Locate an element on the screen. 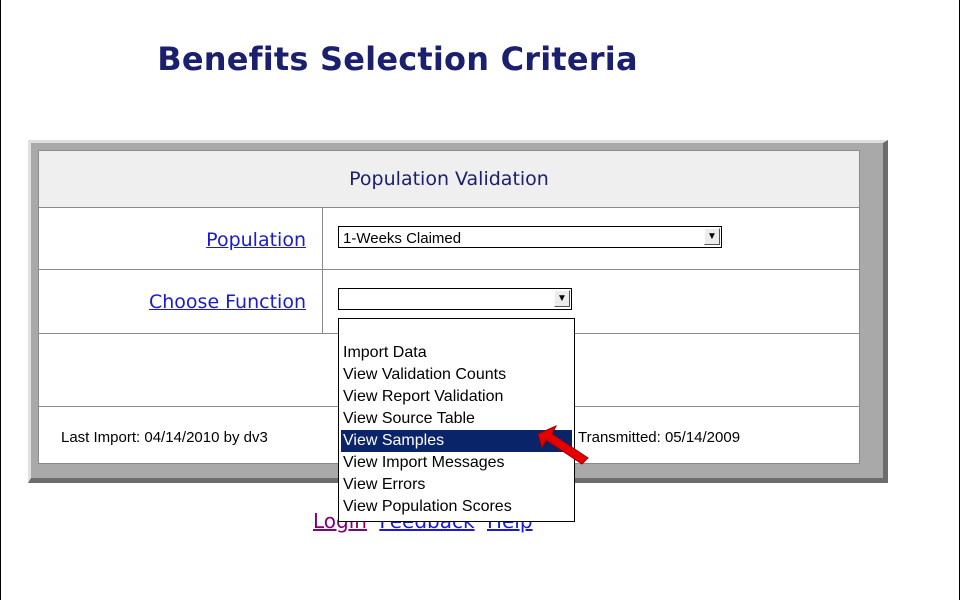  page-title: Benefits Selection Criteria is located at coordinates (397, 59).